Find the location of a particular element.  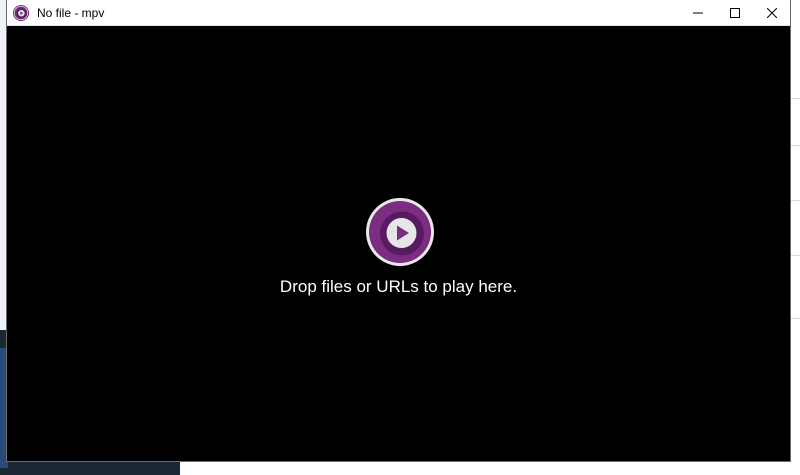

close-button is located at coordinates (771, 12).